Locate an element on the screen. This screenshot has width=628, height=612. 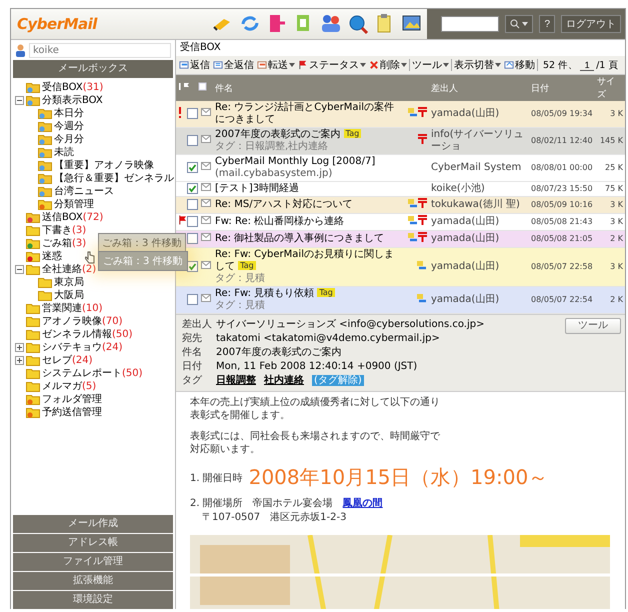
message-subject: 2007年度の表彰式のご案内 Tag is located at coordinates (308, 135).